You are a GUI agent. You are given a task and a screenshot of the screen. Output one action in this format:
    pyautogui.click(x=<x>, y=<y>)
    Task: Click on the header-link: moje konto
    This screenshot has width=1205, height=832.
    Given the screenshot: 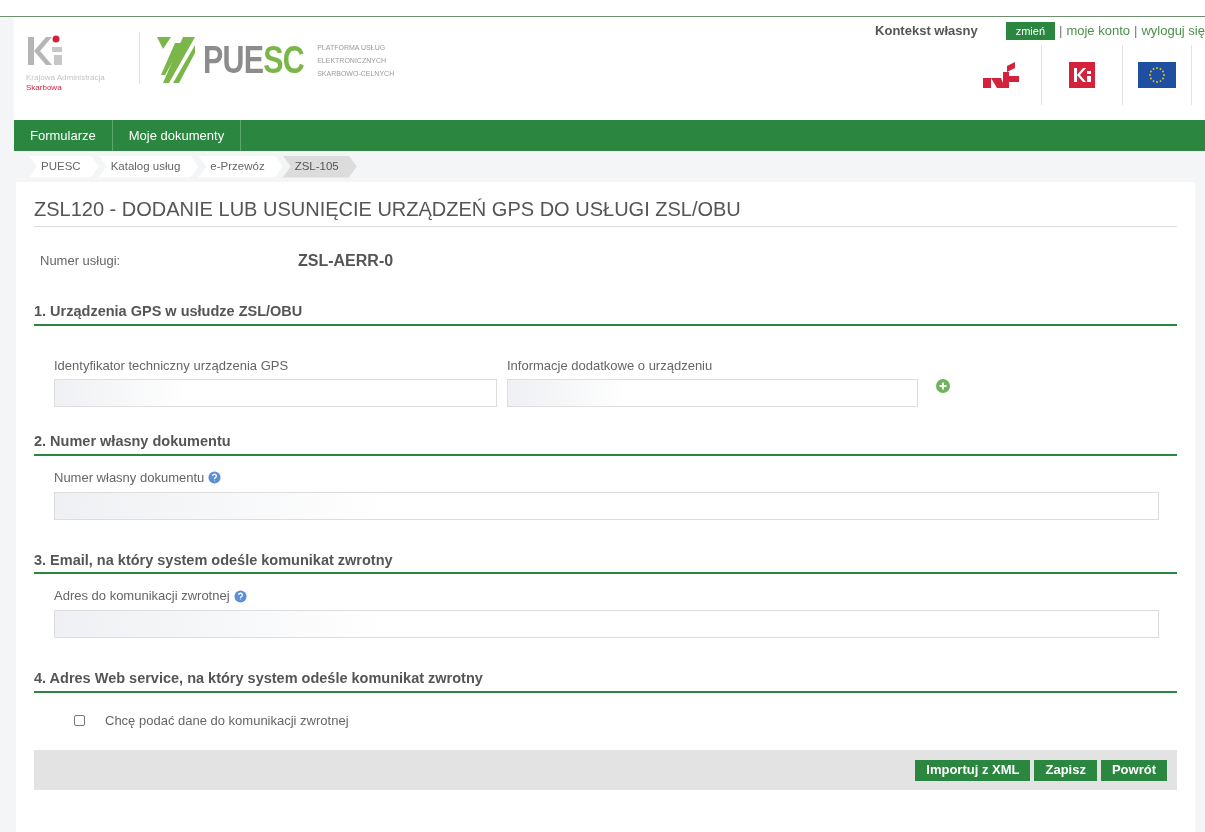 What is the action you would take?
    pyautogui.click(x=1098, y=31)
    